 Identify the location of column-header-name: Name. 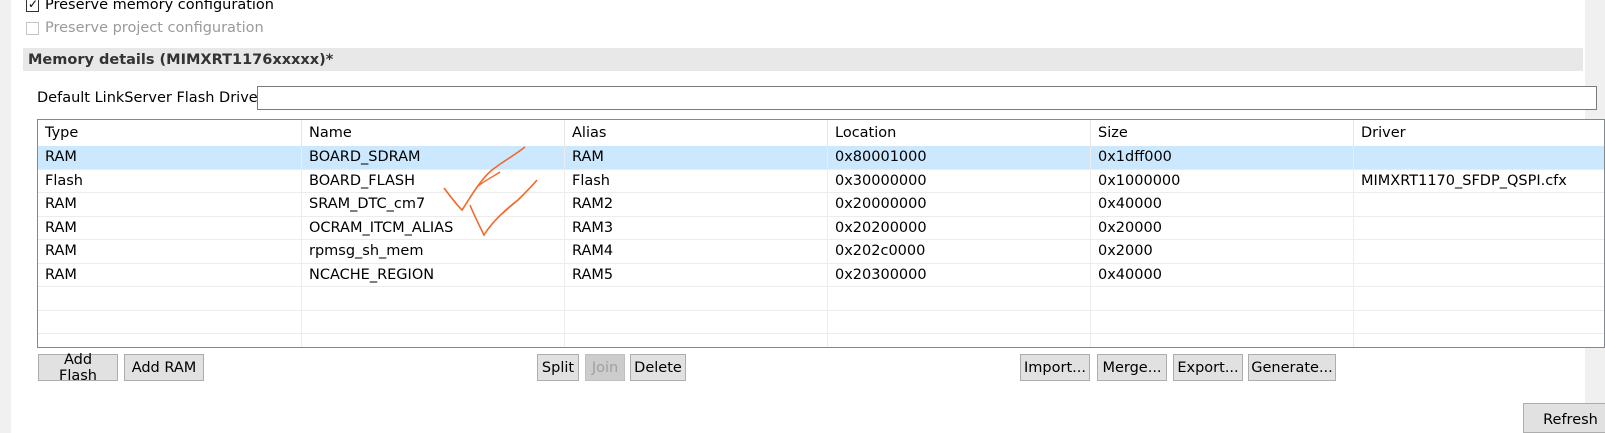
(433, 133).